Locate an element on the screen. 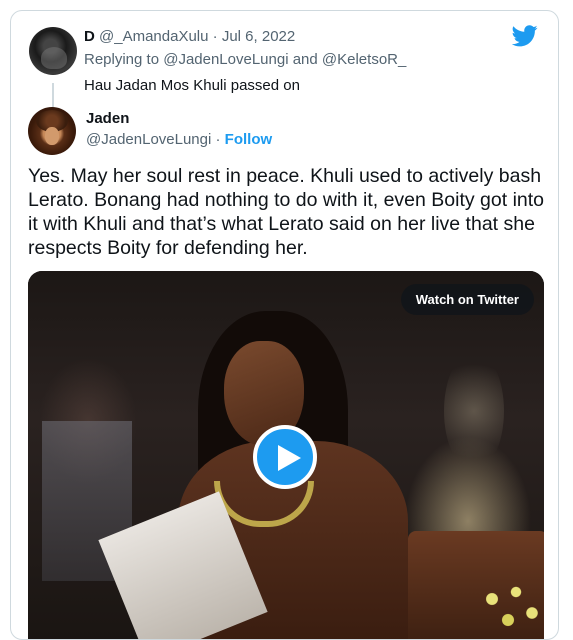  display-name: Jaden is located at coordinates (107, 118).